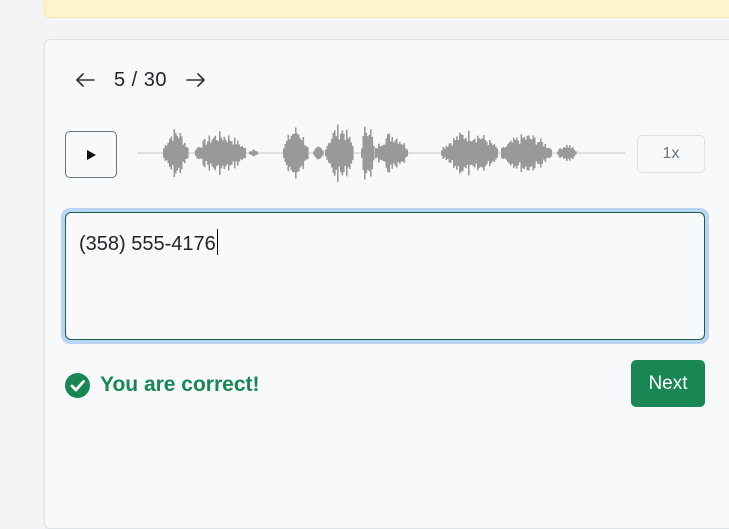 This screenshot has height=529, width=729. What do you see at coordinates (381, 153) in the screenshot?
I see `audio-waveform` at bounding box center [381, 153].